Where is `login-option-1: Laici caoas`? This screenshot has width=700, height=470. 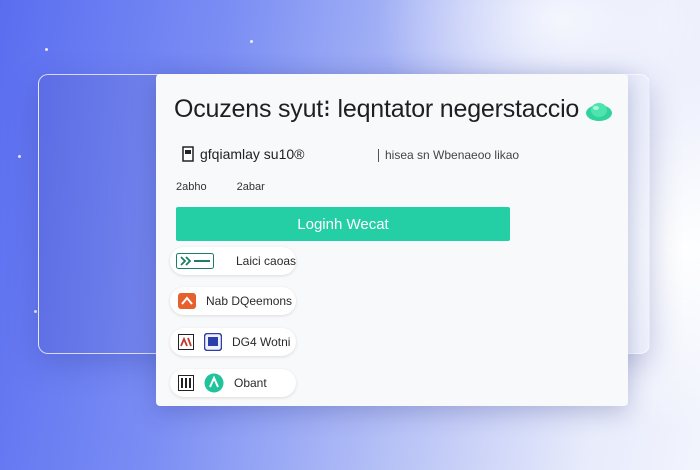 login-option-1: Laici caoas is located at coordinates (233, 261).